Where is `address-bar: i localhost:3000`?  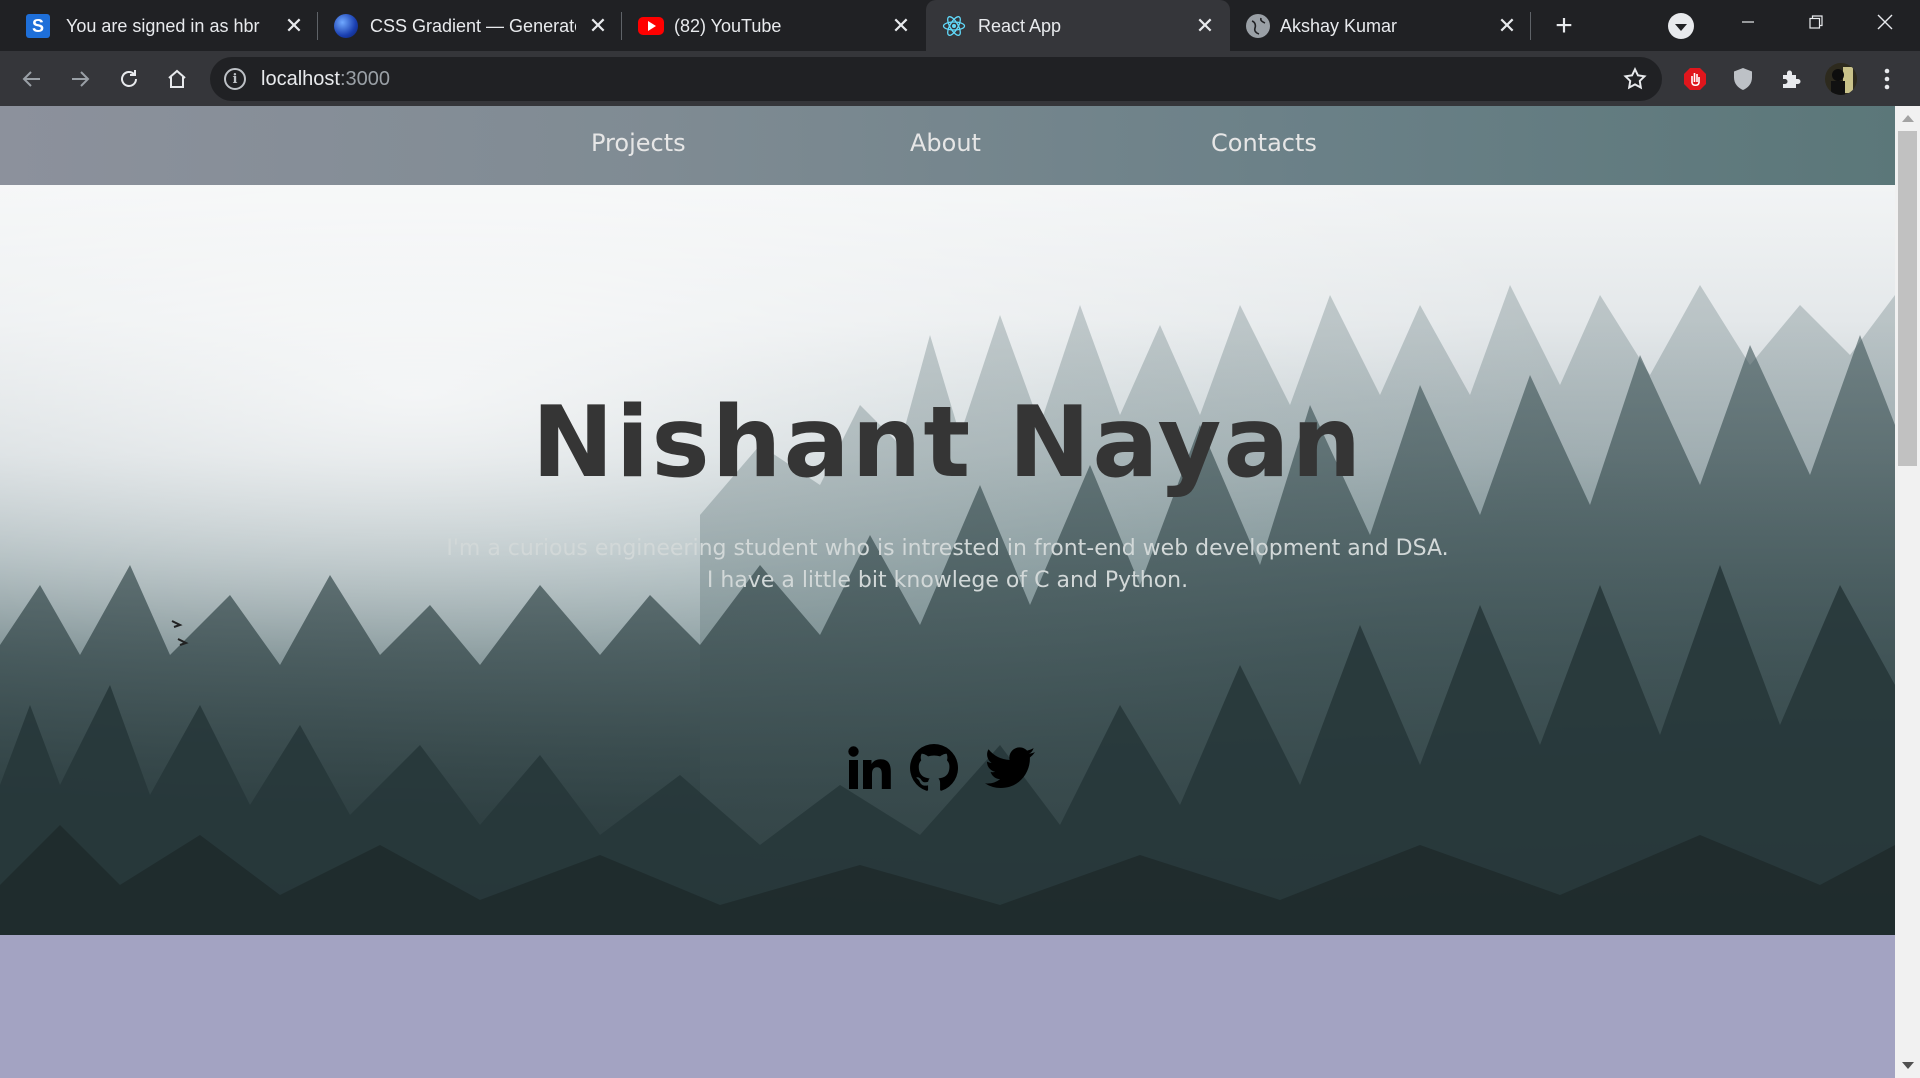
address-bar: i localhost:3000 is located at coordinates (936, 79).